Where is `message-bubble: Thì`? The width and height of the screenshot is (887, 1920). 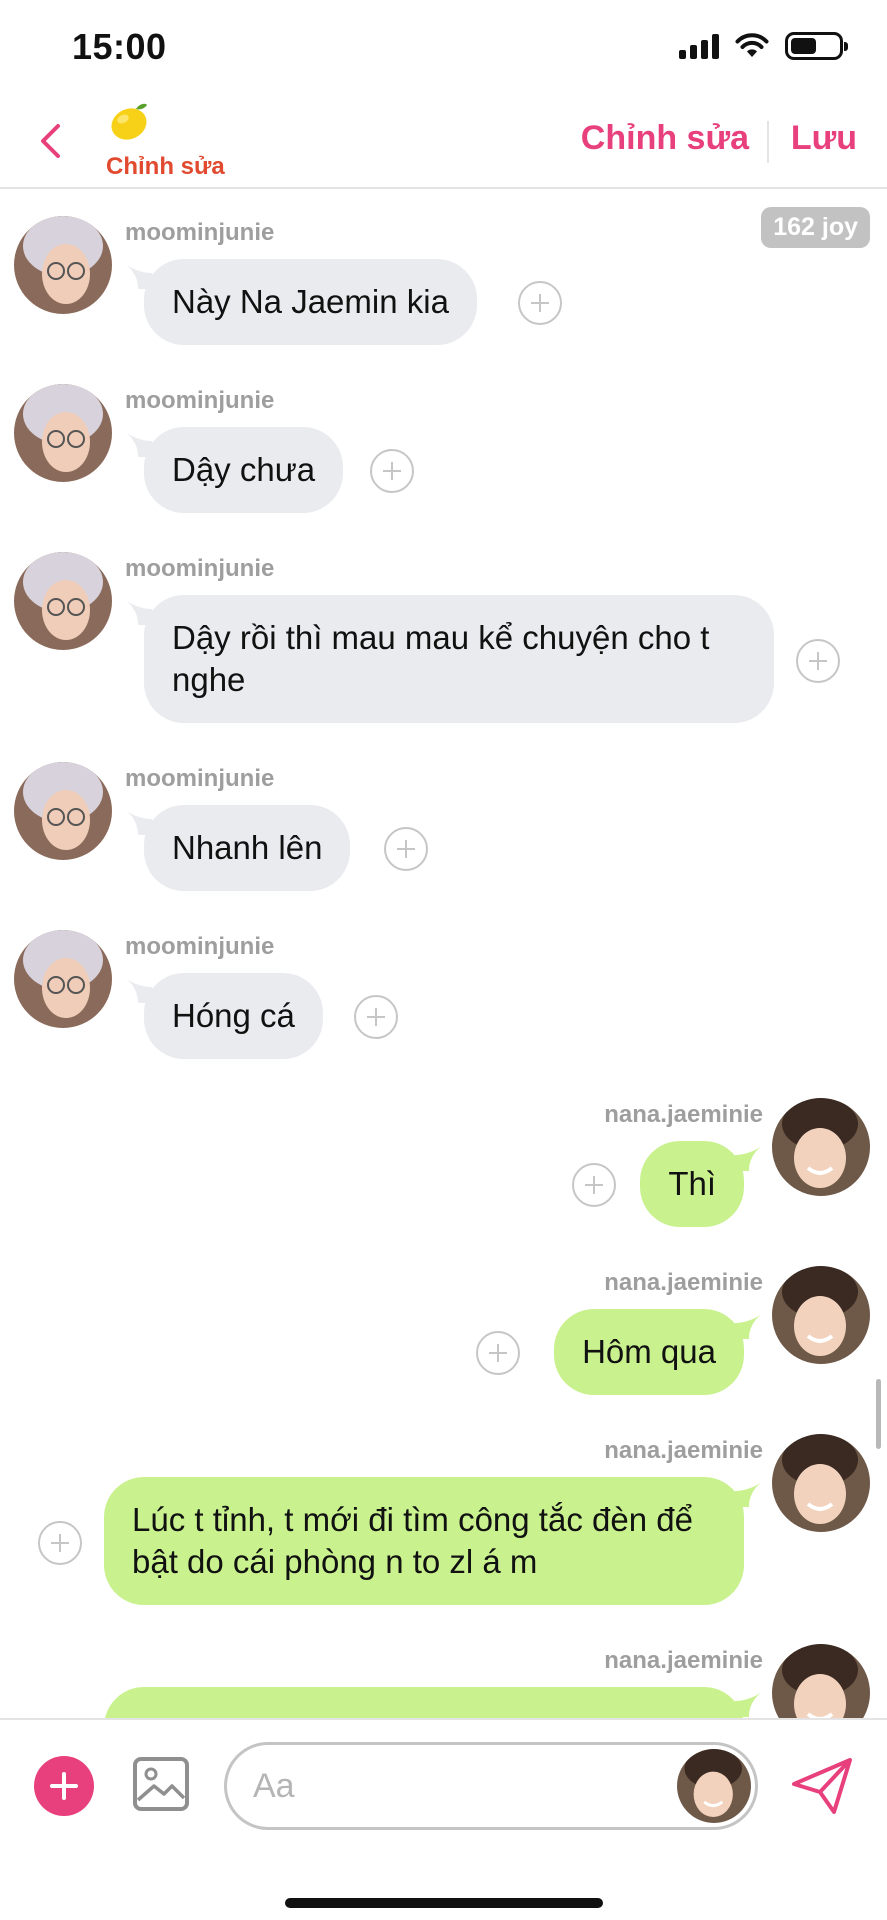
message-bubble: Thì is located at coordinates (692, 1184).